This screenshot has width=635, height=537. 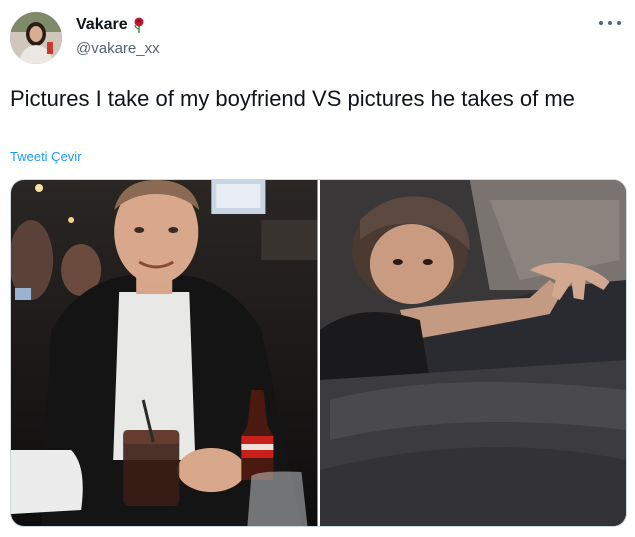 What do you see at coordinates (610, 23) in the screenshot?
I see `more-options-icon` at bounding box center [610, 23].